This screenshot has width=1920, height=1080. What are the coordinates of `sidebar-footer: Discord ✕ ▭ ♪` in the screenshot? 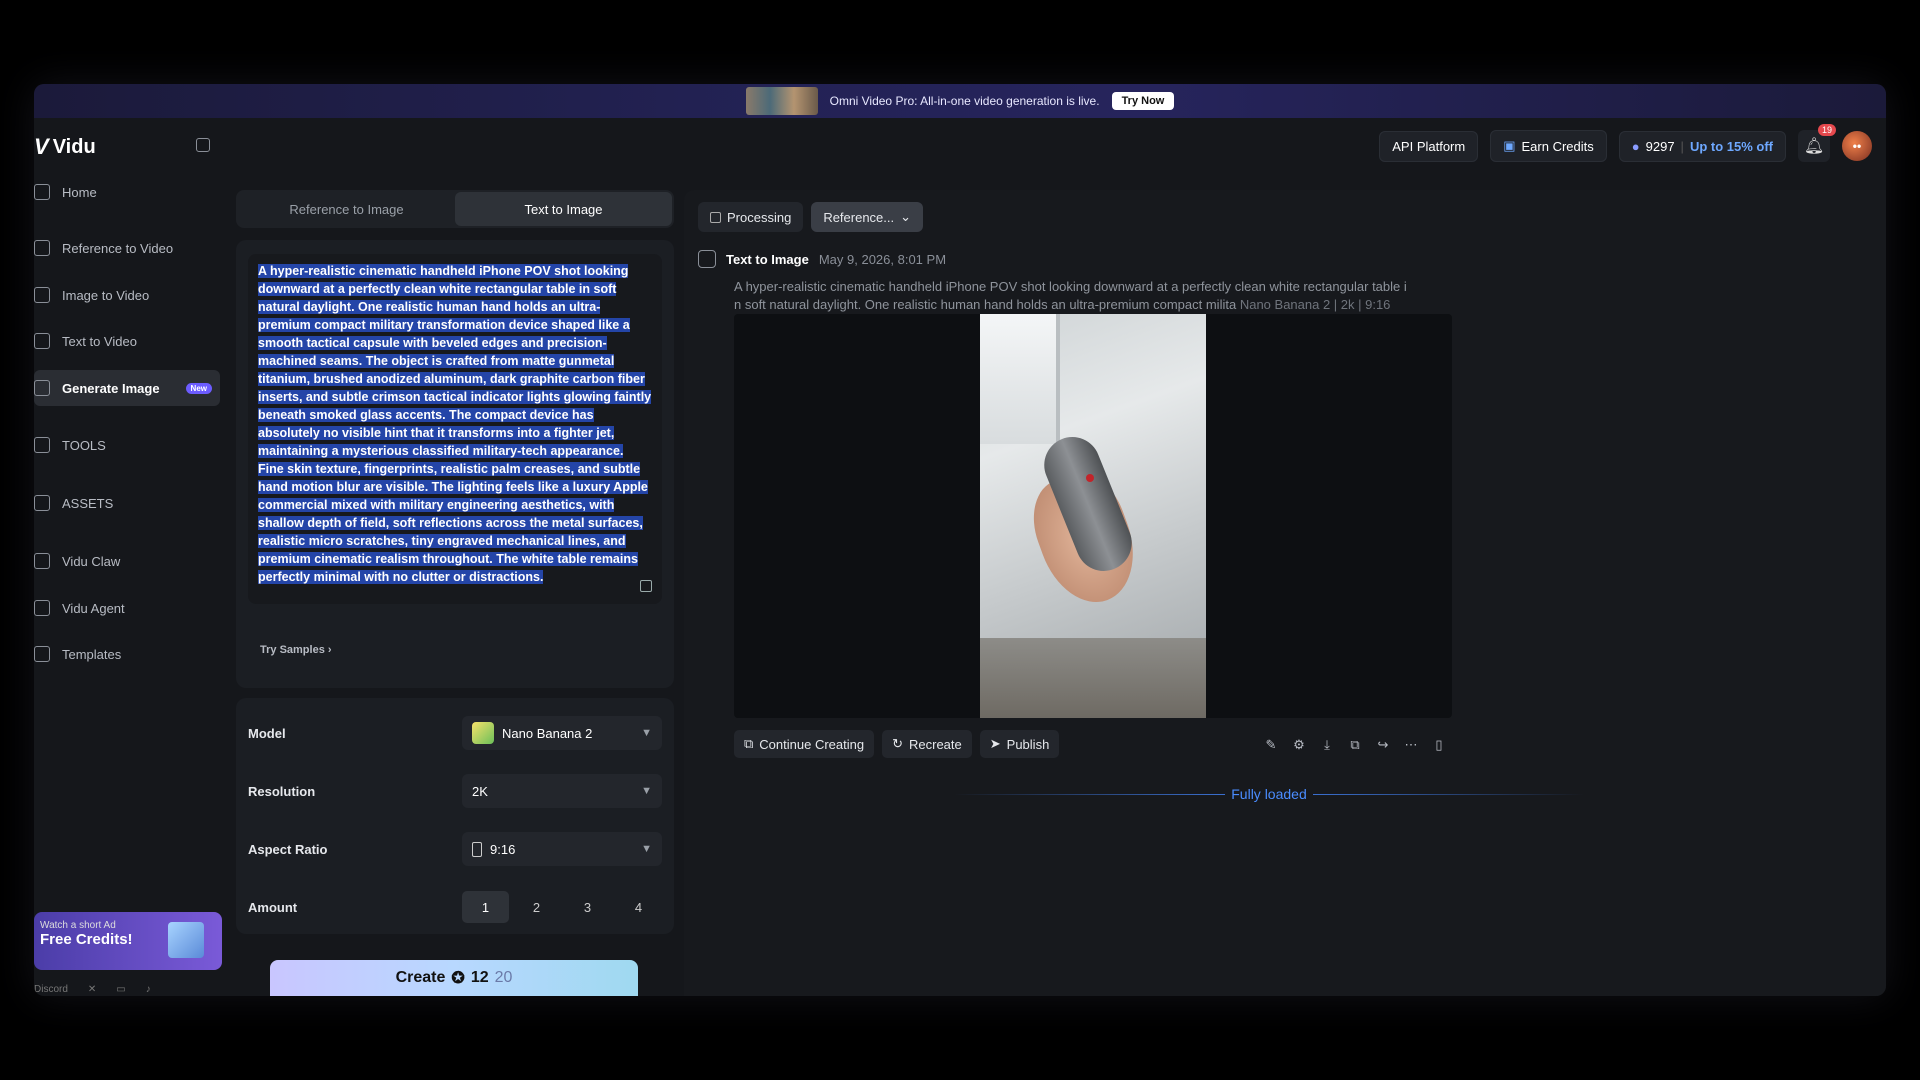 It's located at (92, 989).